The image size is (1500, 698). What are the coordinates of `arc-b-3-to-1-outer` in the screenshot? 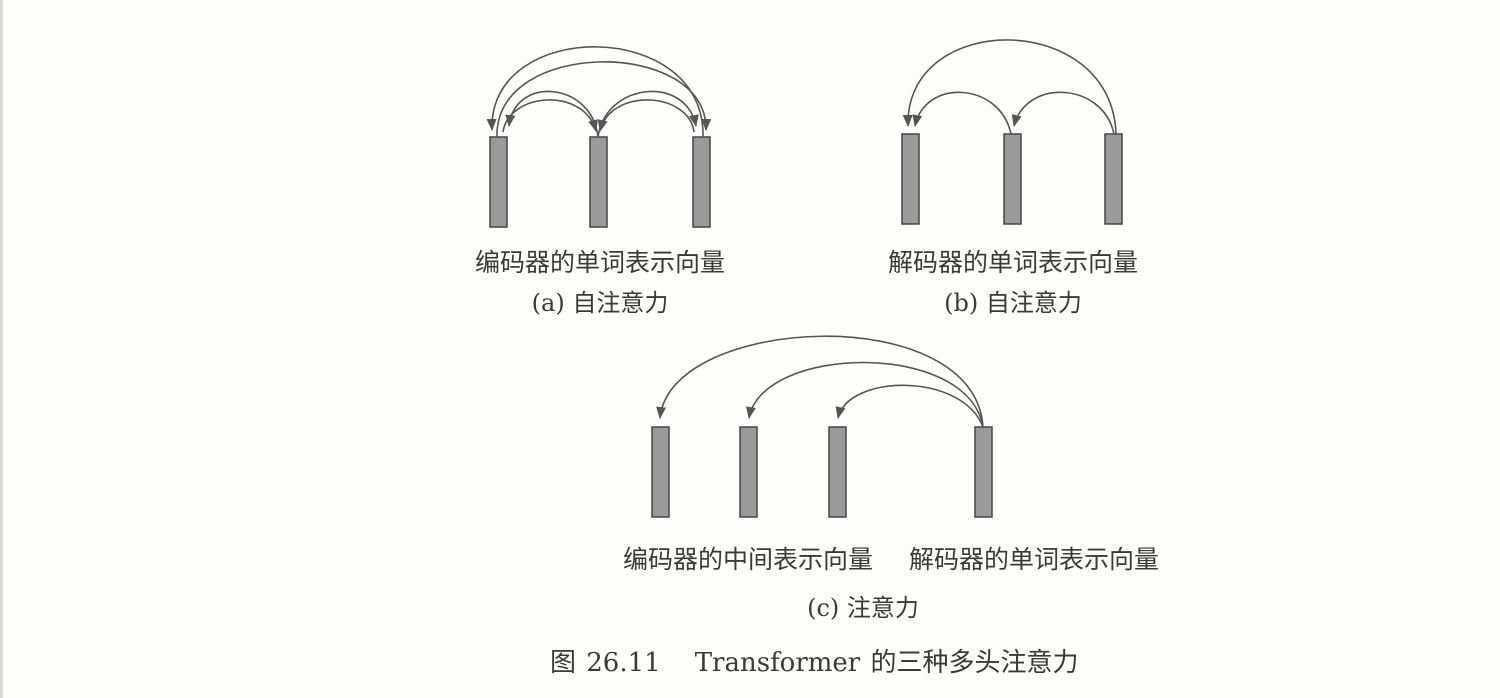 It's located at (1009, 87).